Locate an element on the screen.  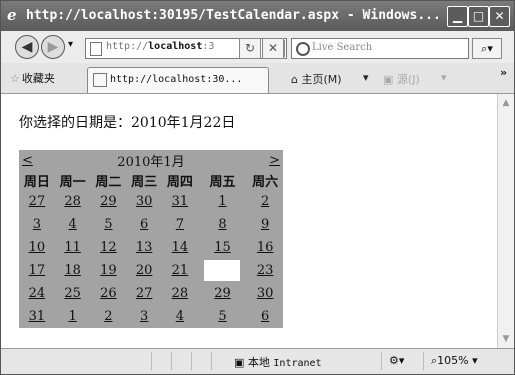
vertical-scrollbar: ▲ ▼ is located at coordinates (505, 221).